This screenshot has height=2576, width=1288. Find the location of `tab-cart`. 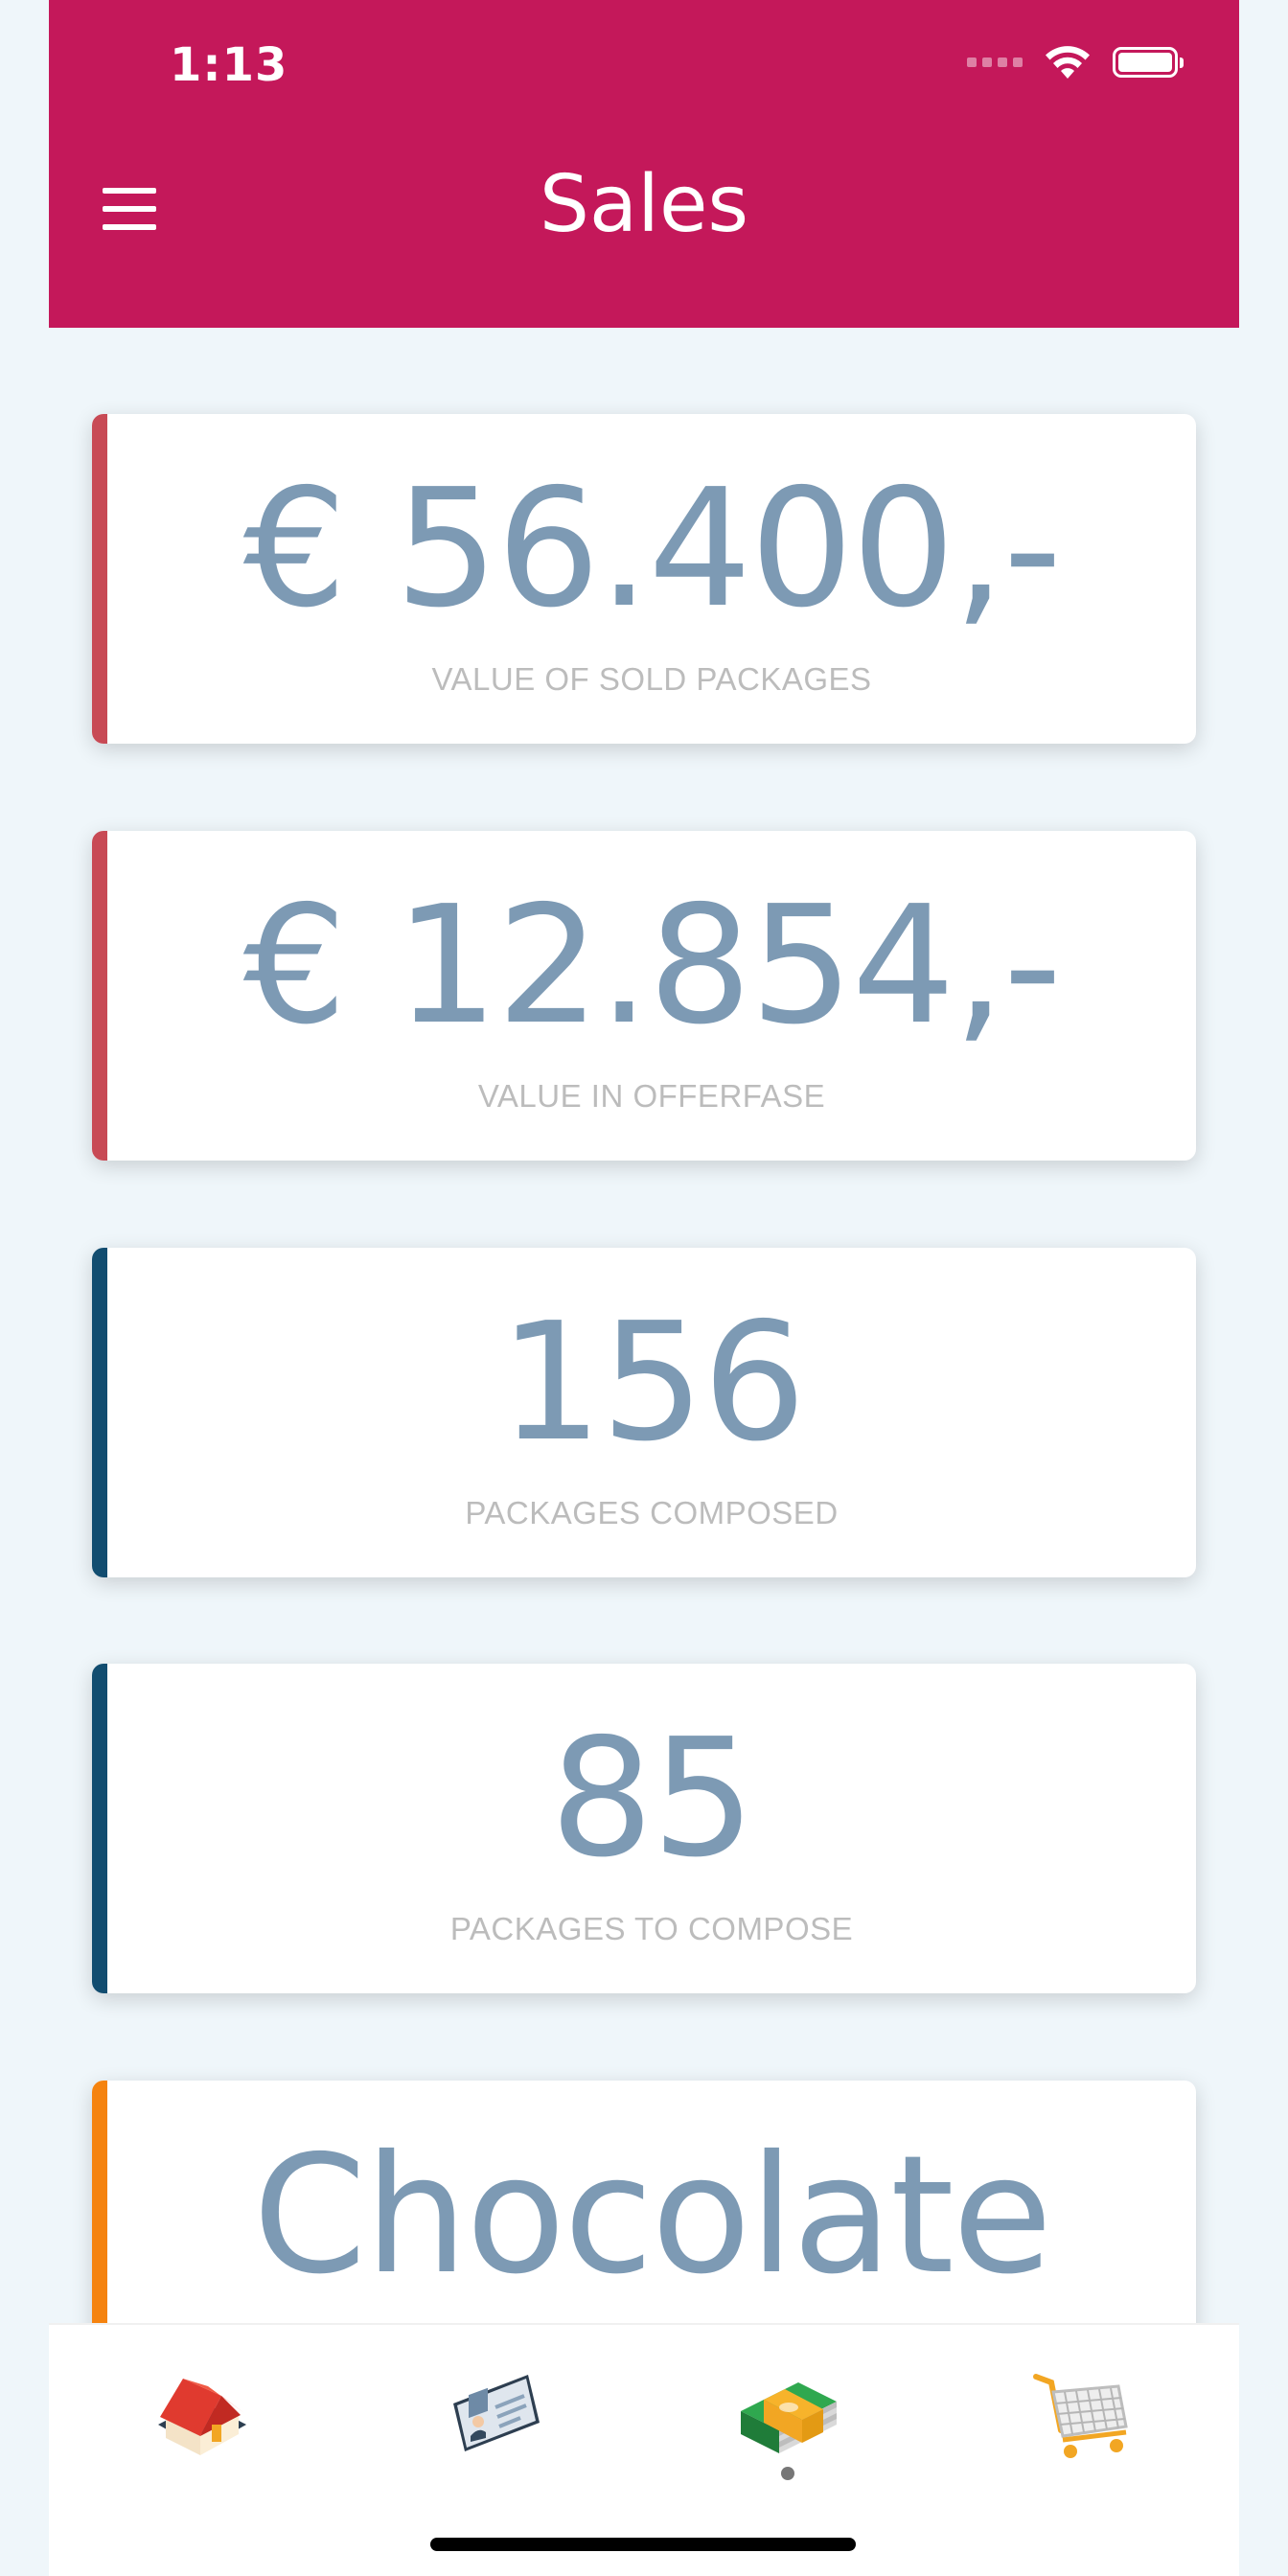

tab-cart is located at coordinates (1084, 2411).